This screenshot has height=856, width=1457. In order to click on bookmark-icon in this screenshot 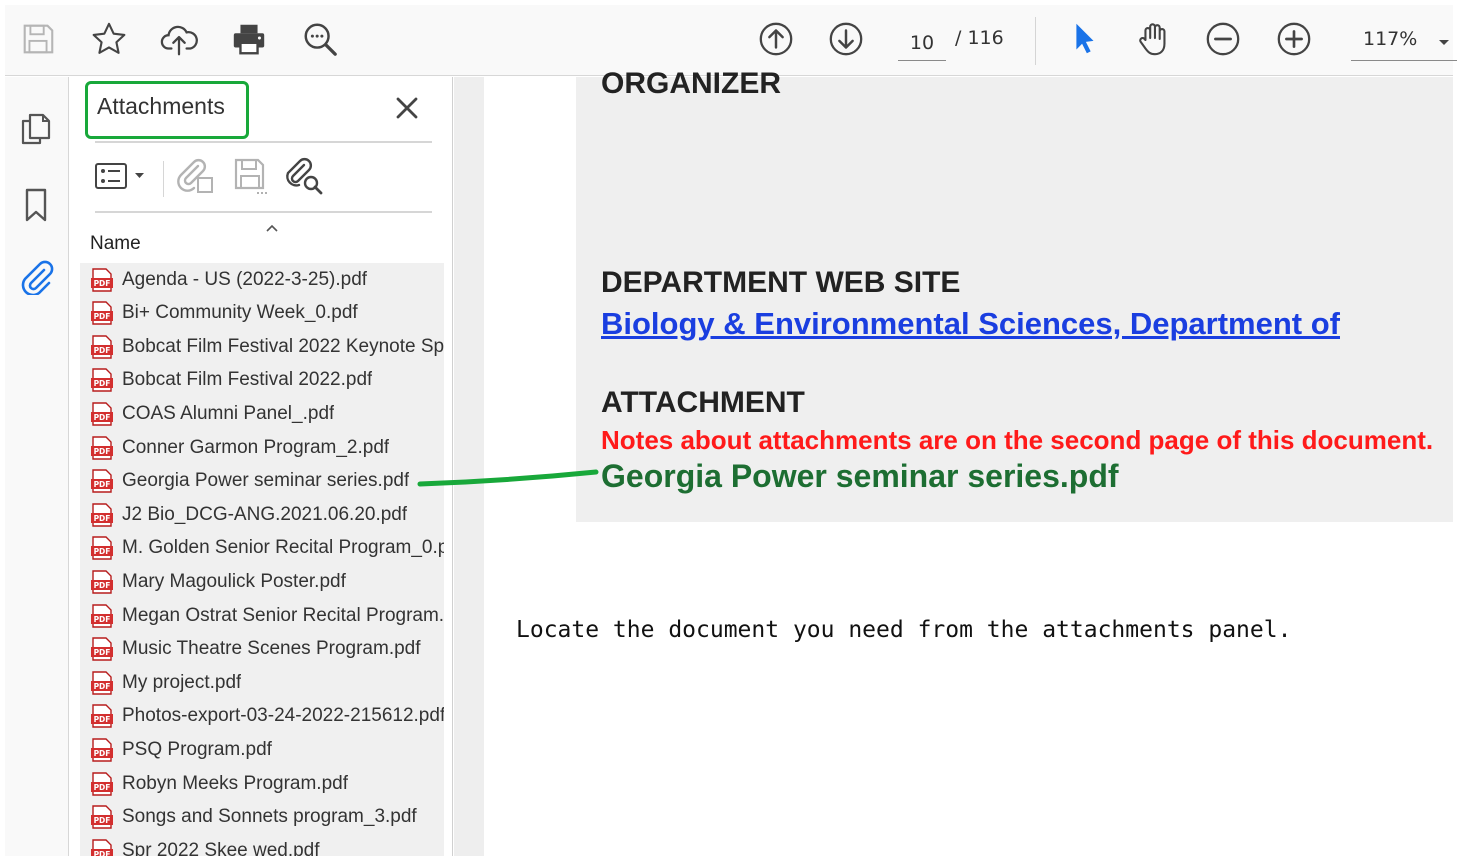, I will do `click(36, 205)`.